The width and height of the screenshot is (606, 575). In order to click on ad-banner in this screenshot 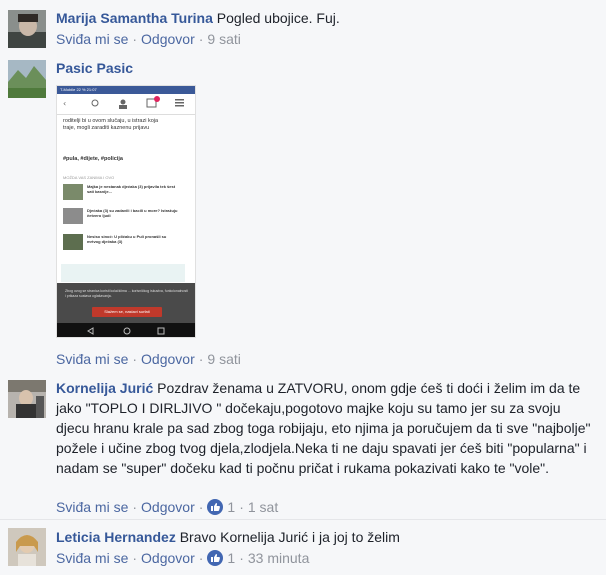, I will do `click(123, 273)`.